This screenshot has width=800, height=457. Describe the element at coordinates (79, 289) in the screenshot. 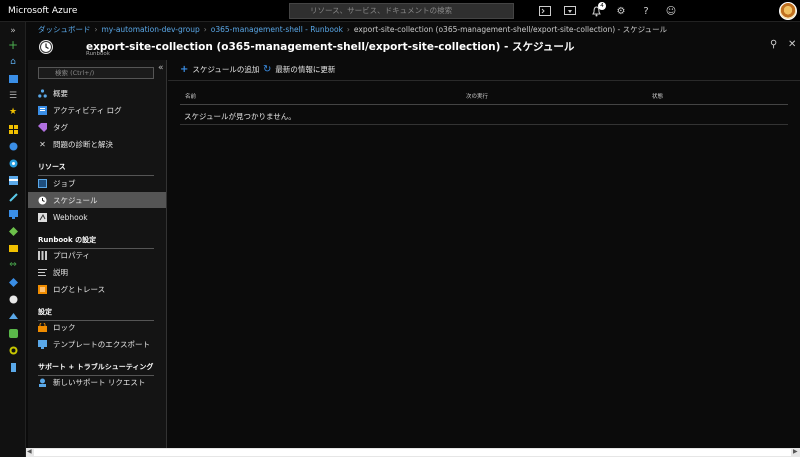

I see `menu-item-label: ログとトレース` at that location.